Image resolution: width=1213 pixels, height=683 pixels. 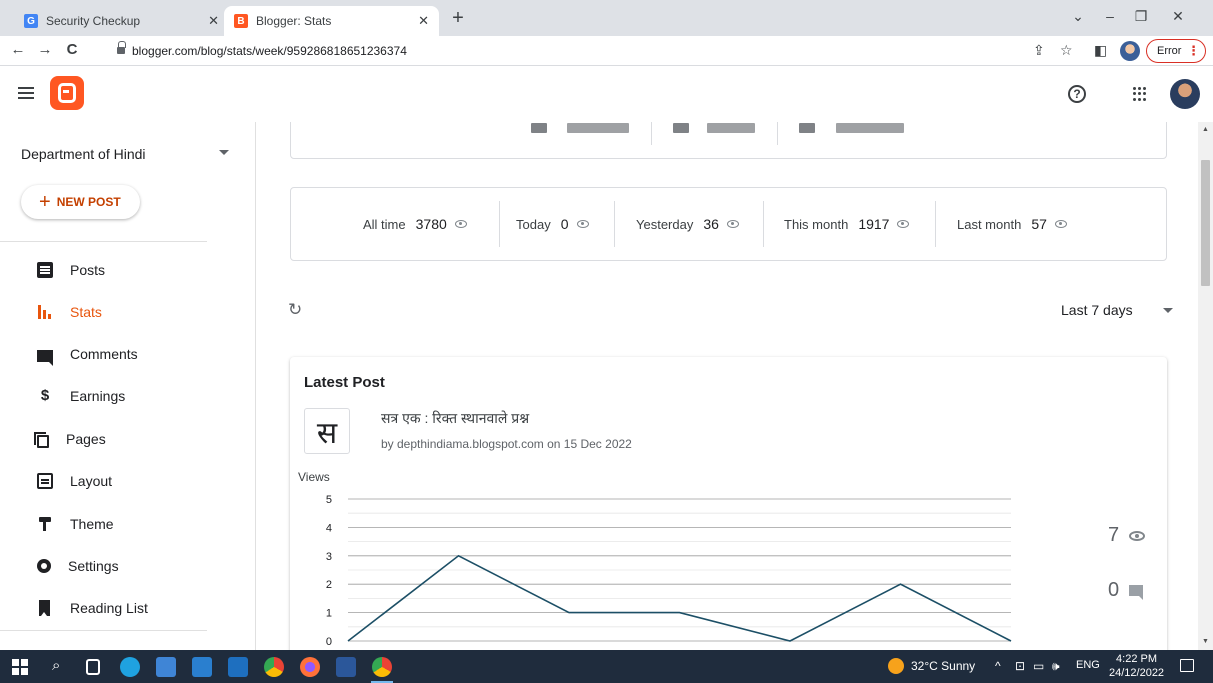 I want to click on new-post-label: NEW POST, so click(x=88, y=202).